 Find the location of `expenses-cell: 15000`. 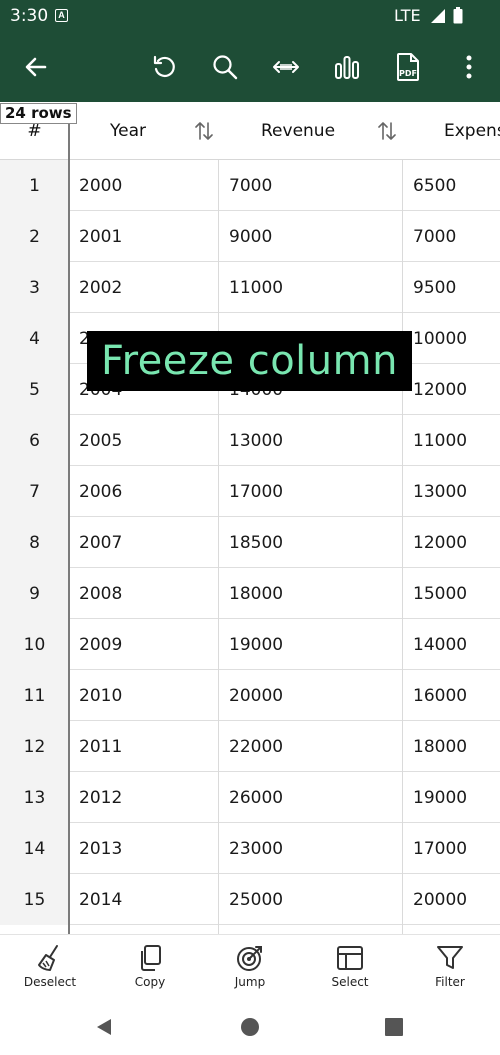

expenses-cell: 15000 is located at coordinates (440, 593).